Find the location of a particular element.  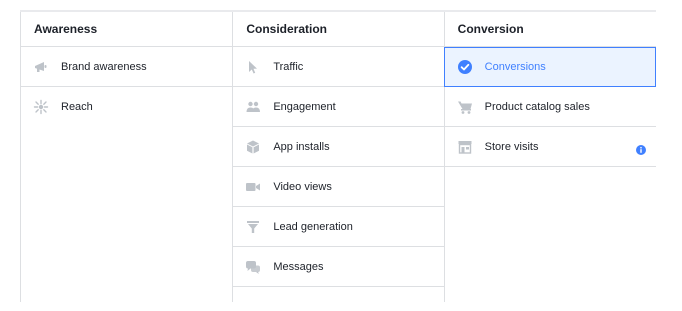

objective-label: Reach is located at coordinates (77, 107).